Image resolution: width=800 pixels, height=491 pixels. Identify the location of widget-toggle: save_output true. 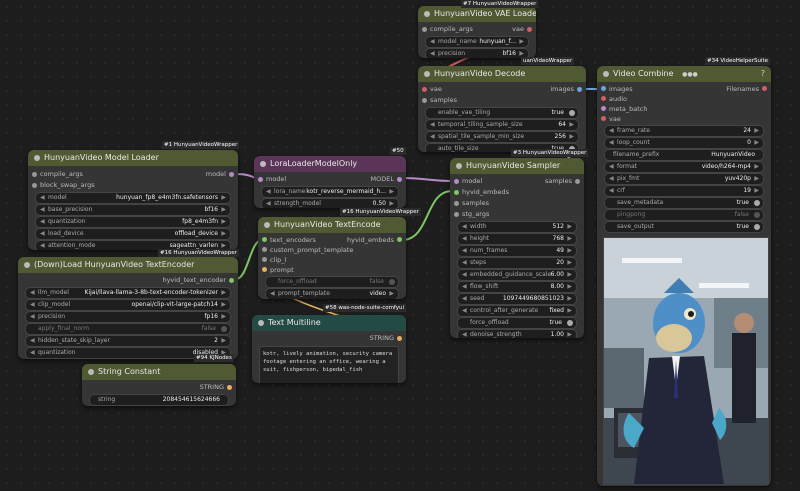
(684, 227).